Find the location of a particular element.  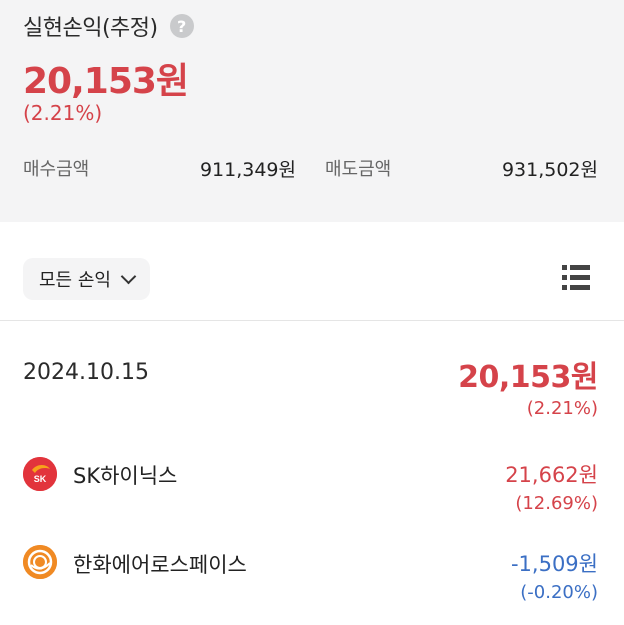

help-icon: ? is located at coordinates (181, 26).